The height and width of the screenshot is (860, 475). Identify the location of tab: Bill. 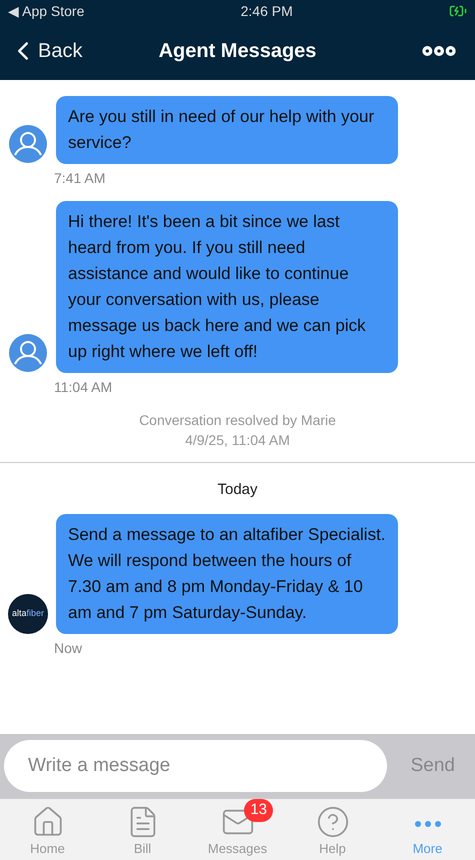
(142, 829).